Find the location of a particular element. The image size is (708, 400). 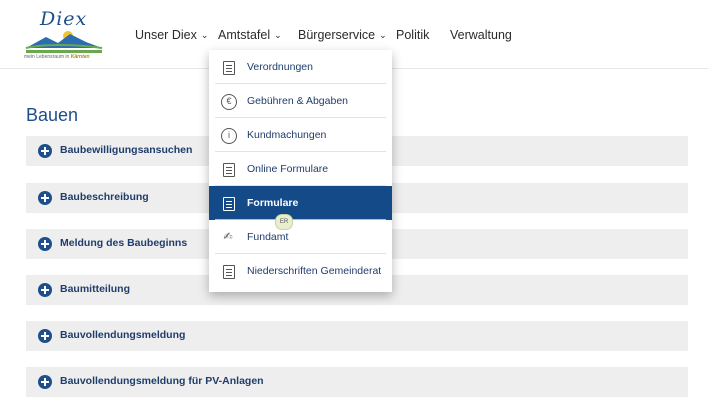

menu-item-formulare: Formulare is located at coordinates (300, 203).